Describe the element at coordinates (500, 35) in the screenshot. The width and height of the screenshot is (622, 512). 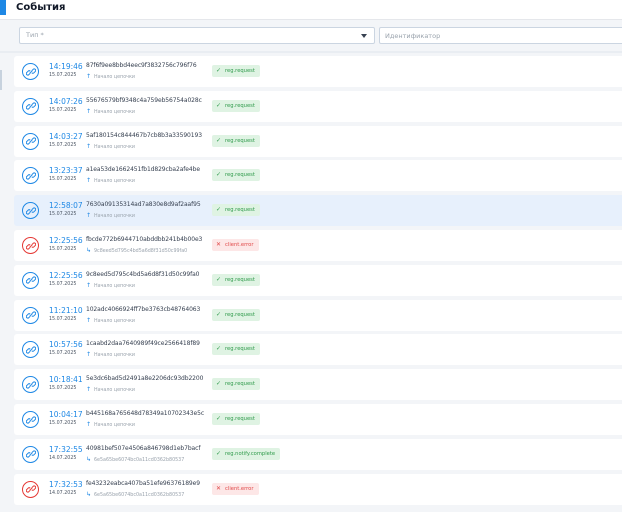
I see `identifier-input` at that location.